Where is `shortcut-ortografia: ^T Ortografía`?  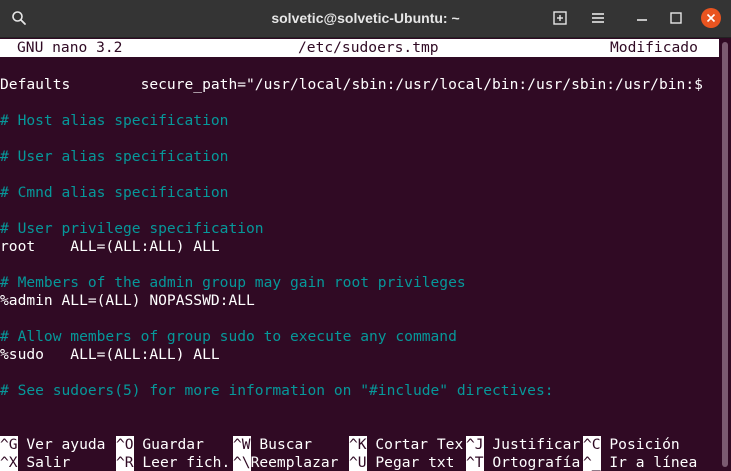
shortcut-ortografia: ^T Ortografía is located at coordinates (523, 462).